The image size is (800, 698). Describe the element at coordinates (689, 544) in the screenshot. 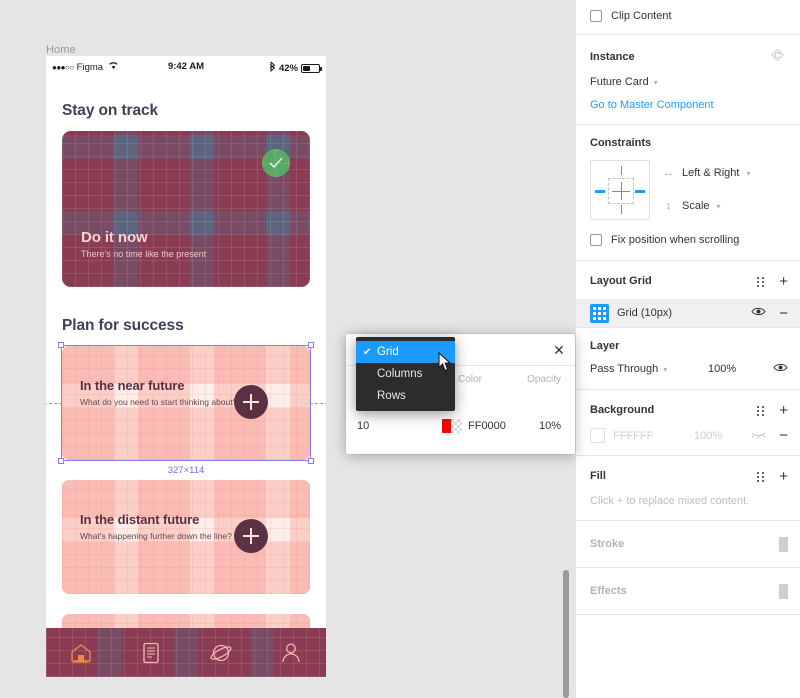

I see `stroke-header-row: Stroke +` at that location.